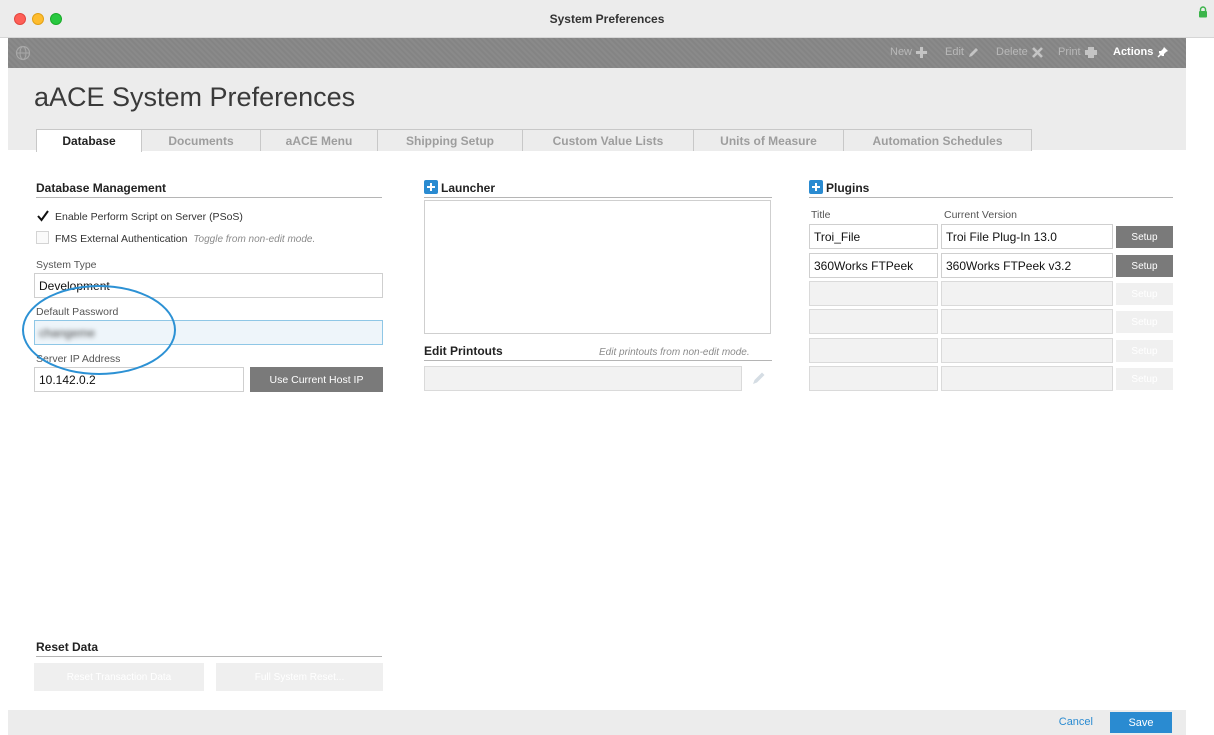  I want to click on plugin-version-cell: Troi File Plug-In 13.0, so click(1027, 236).